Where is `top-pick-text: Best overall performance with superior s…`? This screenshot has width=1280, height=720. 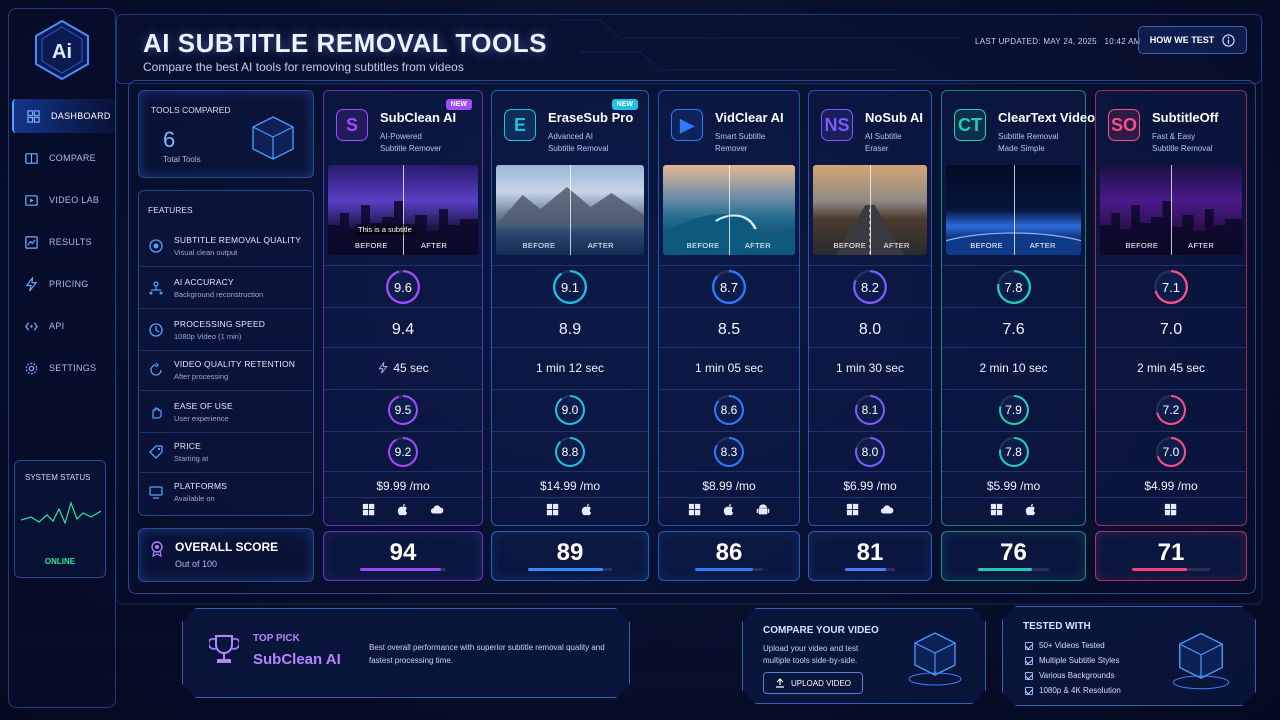 top-pick-text: Best overall performance with superior s… is located at coordinates (487, 654).